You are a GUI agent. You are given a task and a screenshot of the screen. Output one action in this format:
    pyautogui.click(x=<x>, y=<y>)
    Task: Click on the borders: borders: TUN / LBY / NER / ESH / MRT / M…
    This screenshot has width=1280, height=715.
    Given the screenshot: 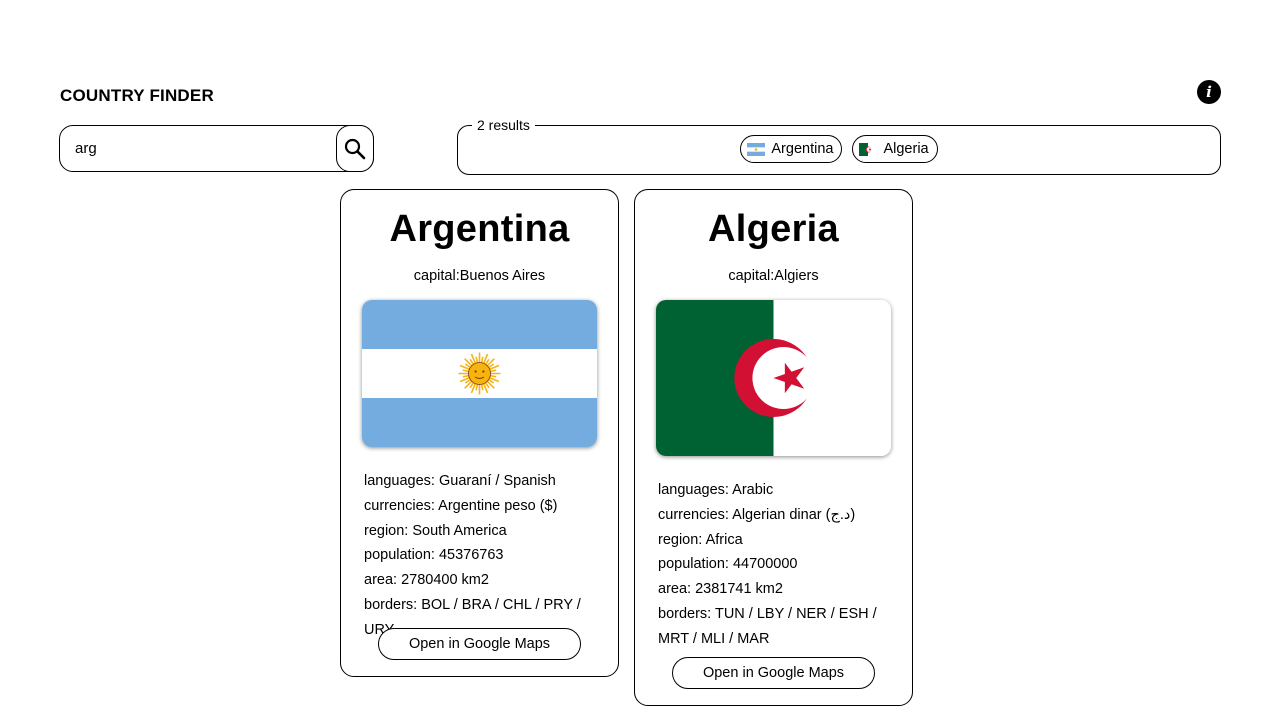 What is the action you would take?
    pyautogui.click(x=767, y=626)
    